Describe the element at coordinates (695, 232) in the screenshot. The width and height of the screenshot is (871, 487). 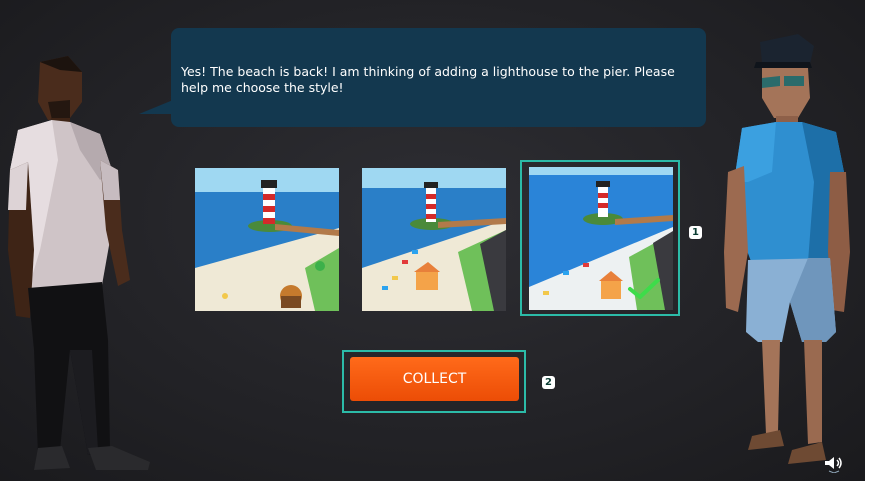
I see `step-marker-1: 1` at that location.